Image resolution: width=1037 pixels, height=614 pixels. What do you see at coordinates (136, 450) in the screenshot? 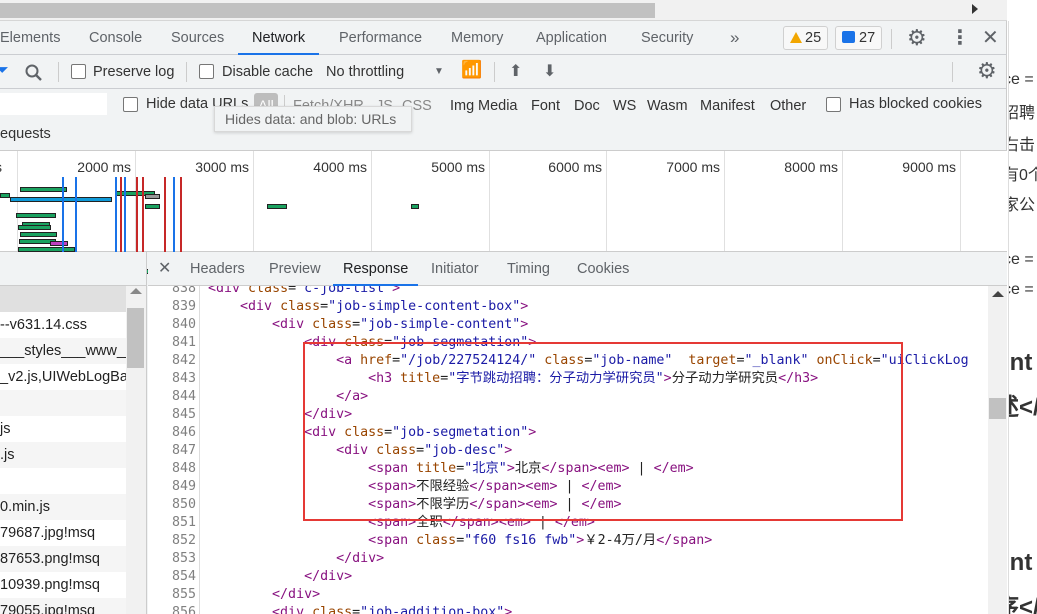
I see `request-list-scrollbar` at bounding box center [136, 450].